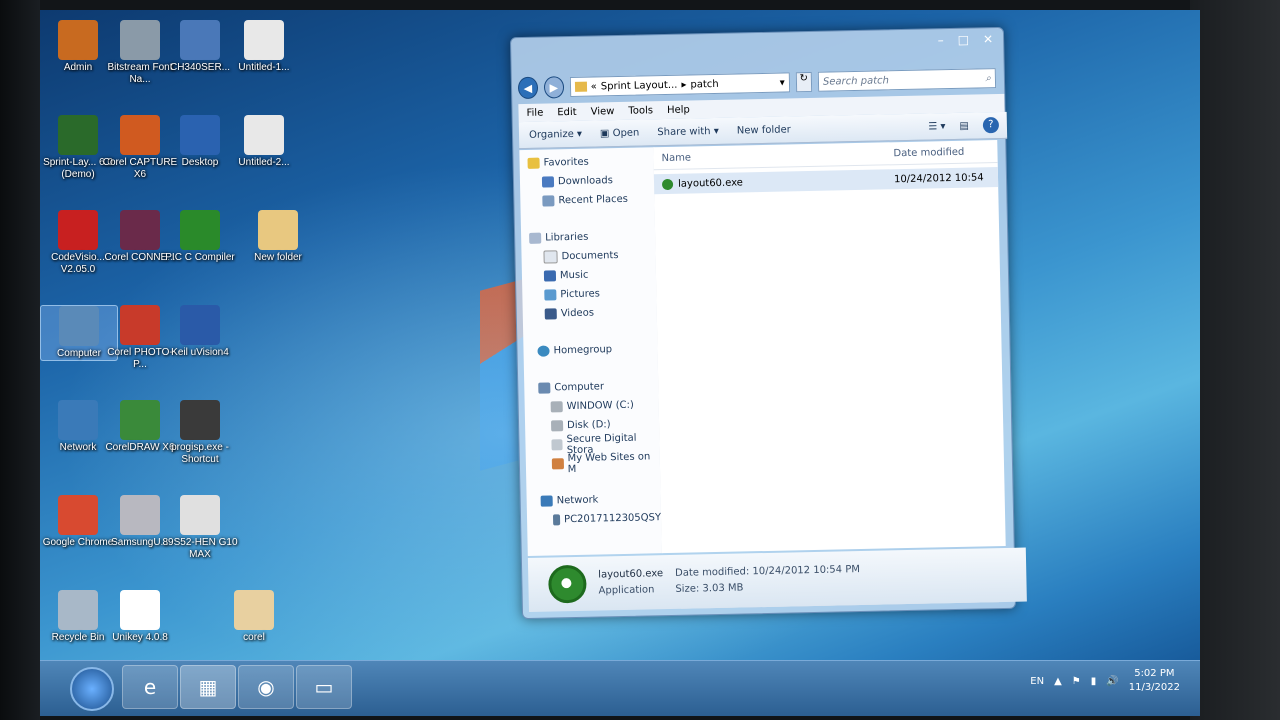  What do you see at coordinates (557, 464) in the screenshot?
I see `web-sites-icon` at bounding box center [557, 464].